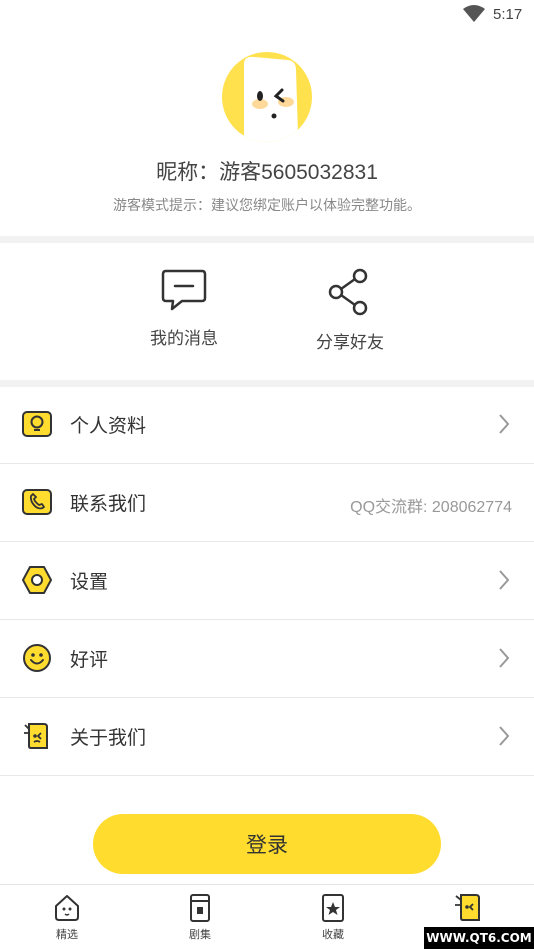  Describe the element at coordinates (267, 239) in the screenshot. I see `section-divider` at that location.